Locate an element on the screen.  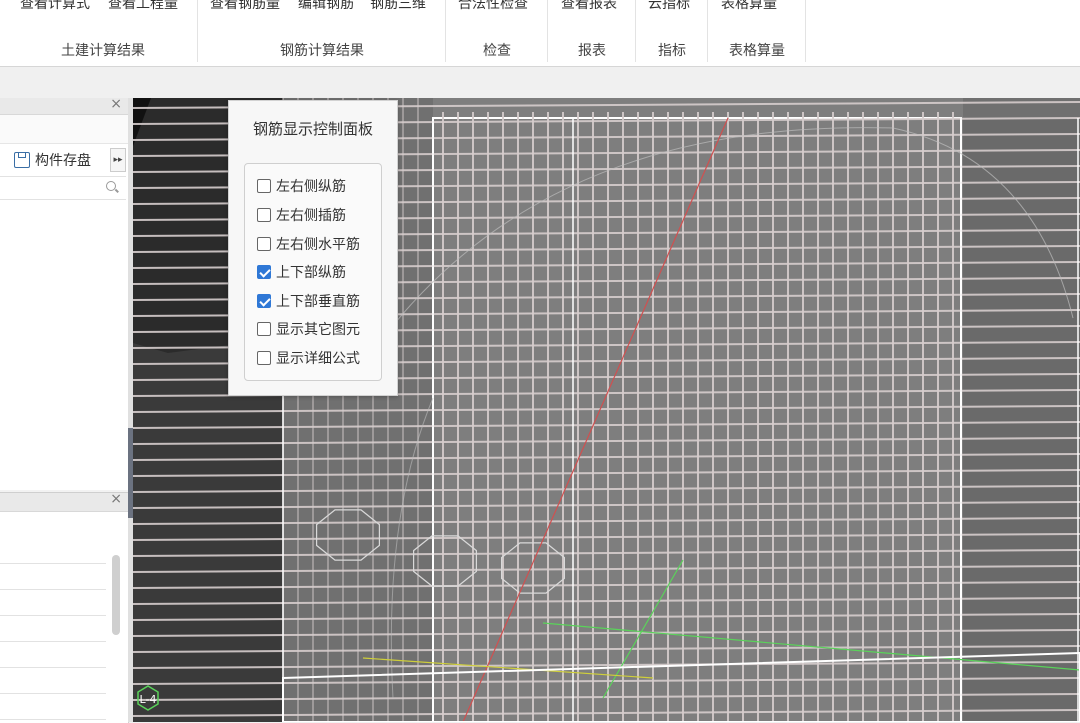
rebar-3d-button: 钢筋三维 is located at coordinates (398, 6).